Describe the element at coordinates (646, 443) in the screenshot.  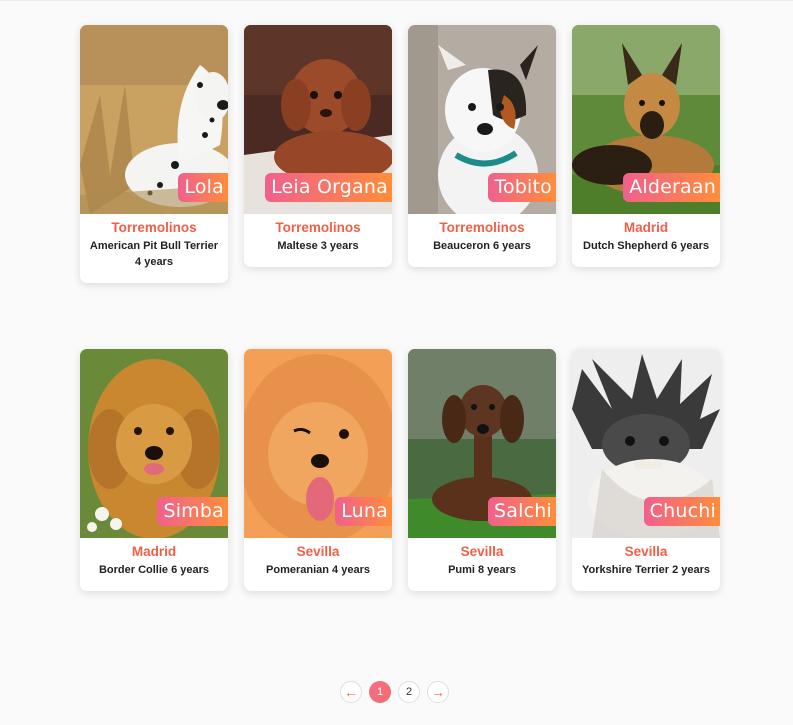
I see `dog-photo: Chuchi` at that location.